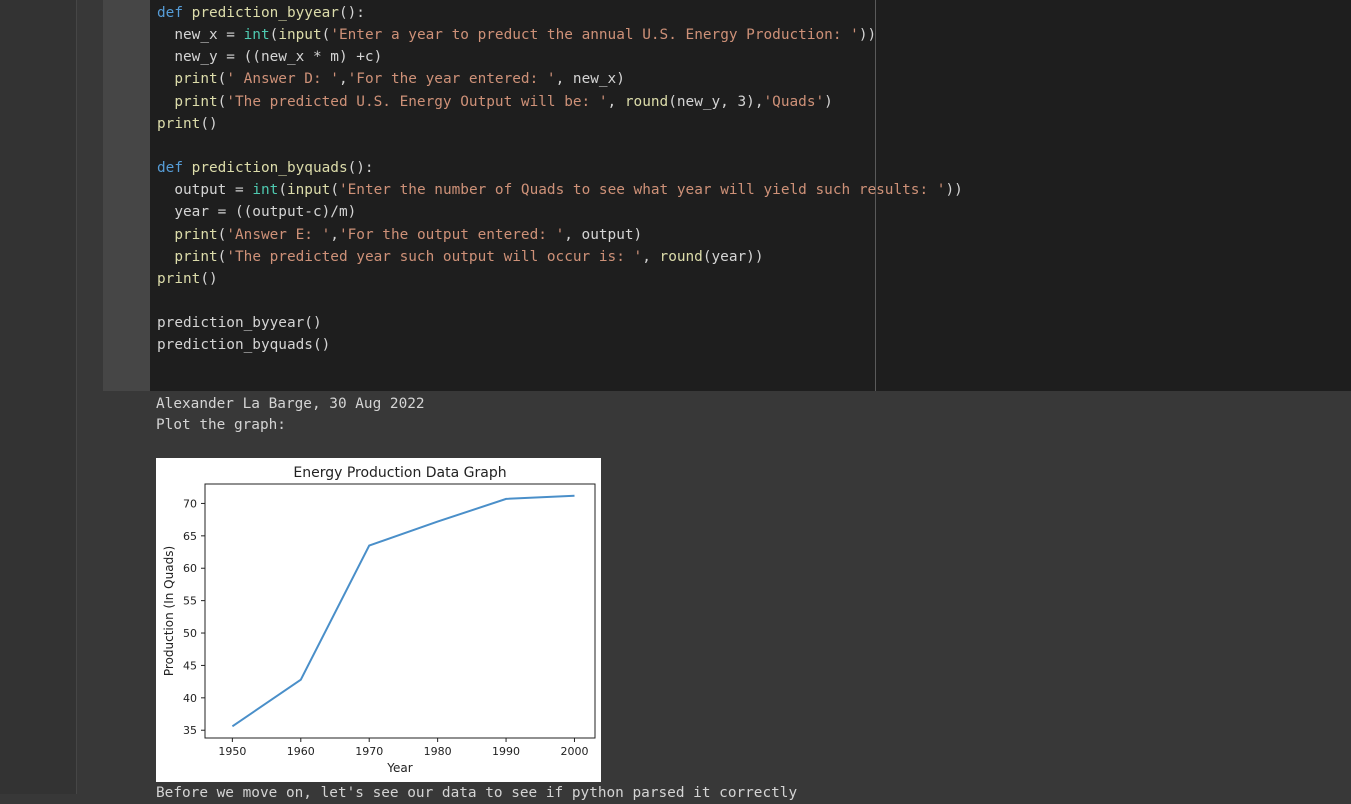  What do you see at coordinates (282, 79) in the screenshot?
I see `code-token: ' Answer D: '` at bounding box center [282, 79].